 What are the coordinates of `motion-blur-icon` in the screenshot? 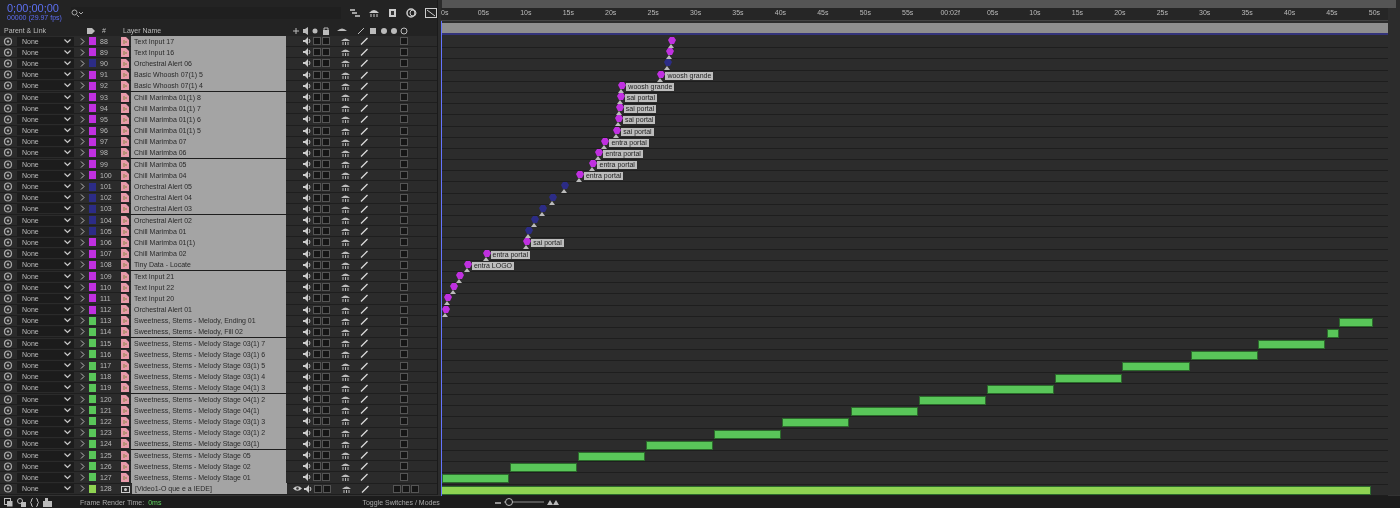 It's located at (412, 12).